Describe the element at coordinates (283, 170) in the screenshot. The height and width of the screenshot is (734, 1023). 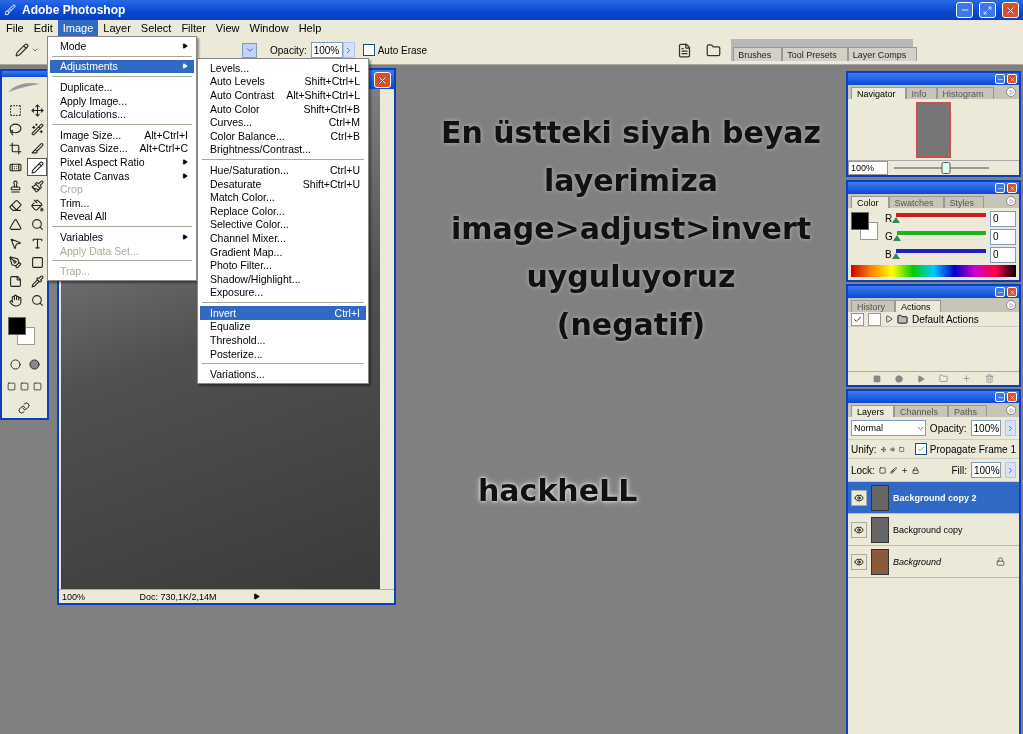
I see `menu-item: Hue/Saturation... Ctrl+U` at that location.